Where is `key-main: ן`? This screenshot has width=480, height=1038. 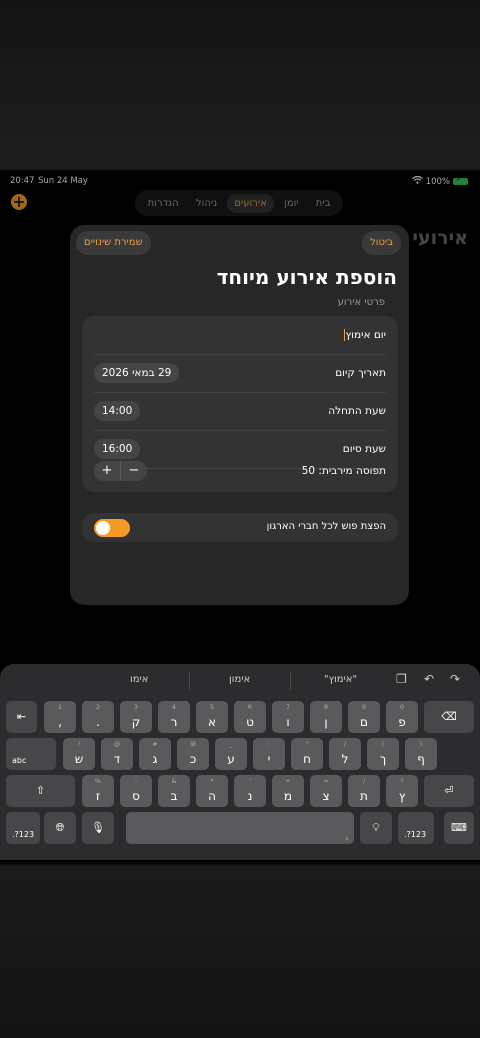 key-main: ן is located at coordinates (326, 722).